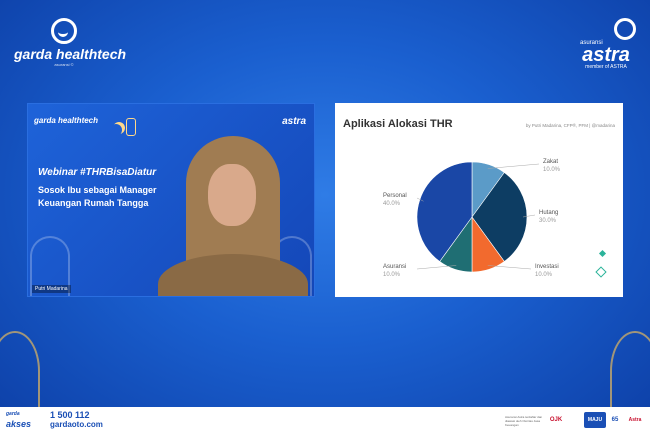  I want to click on garda-tagline: asuransi ©, so click(64, 64).